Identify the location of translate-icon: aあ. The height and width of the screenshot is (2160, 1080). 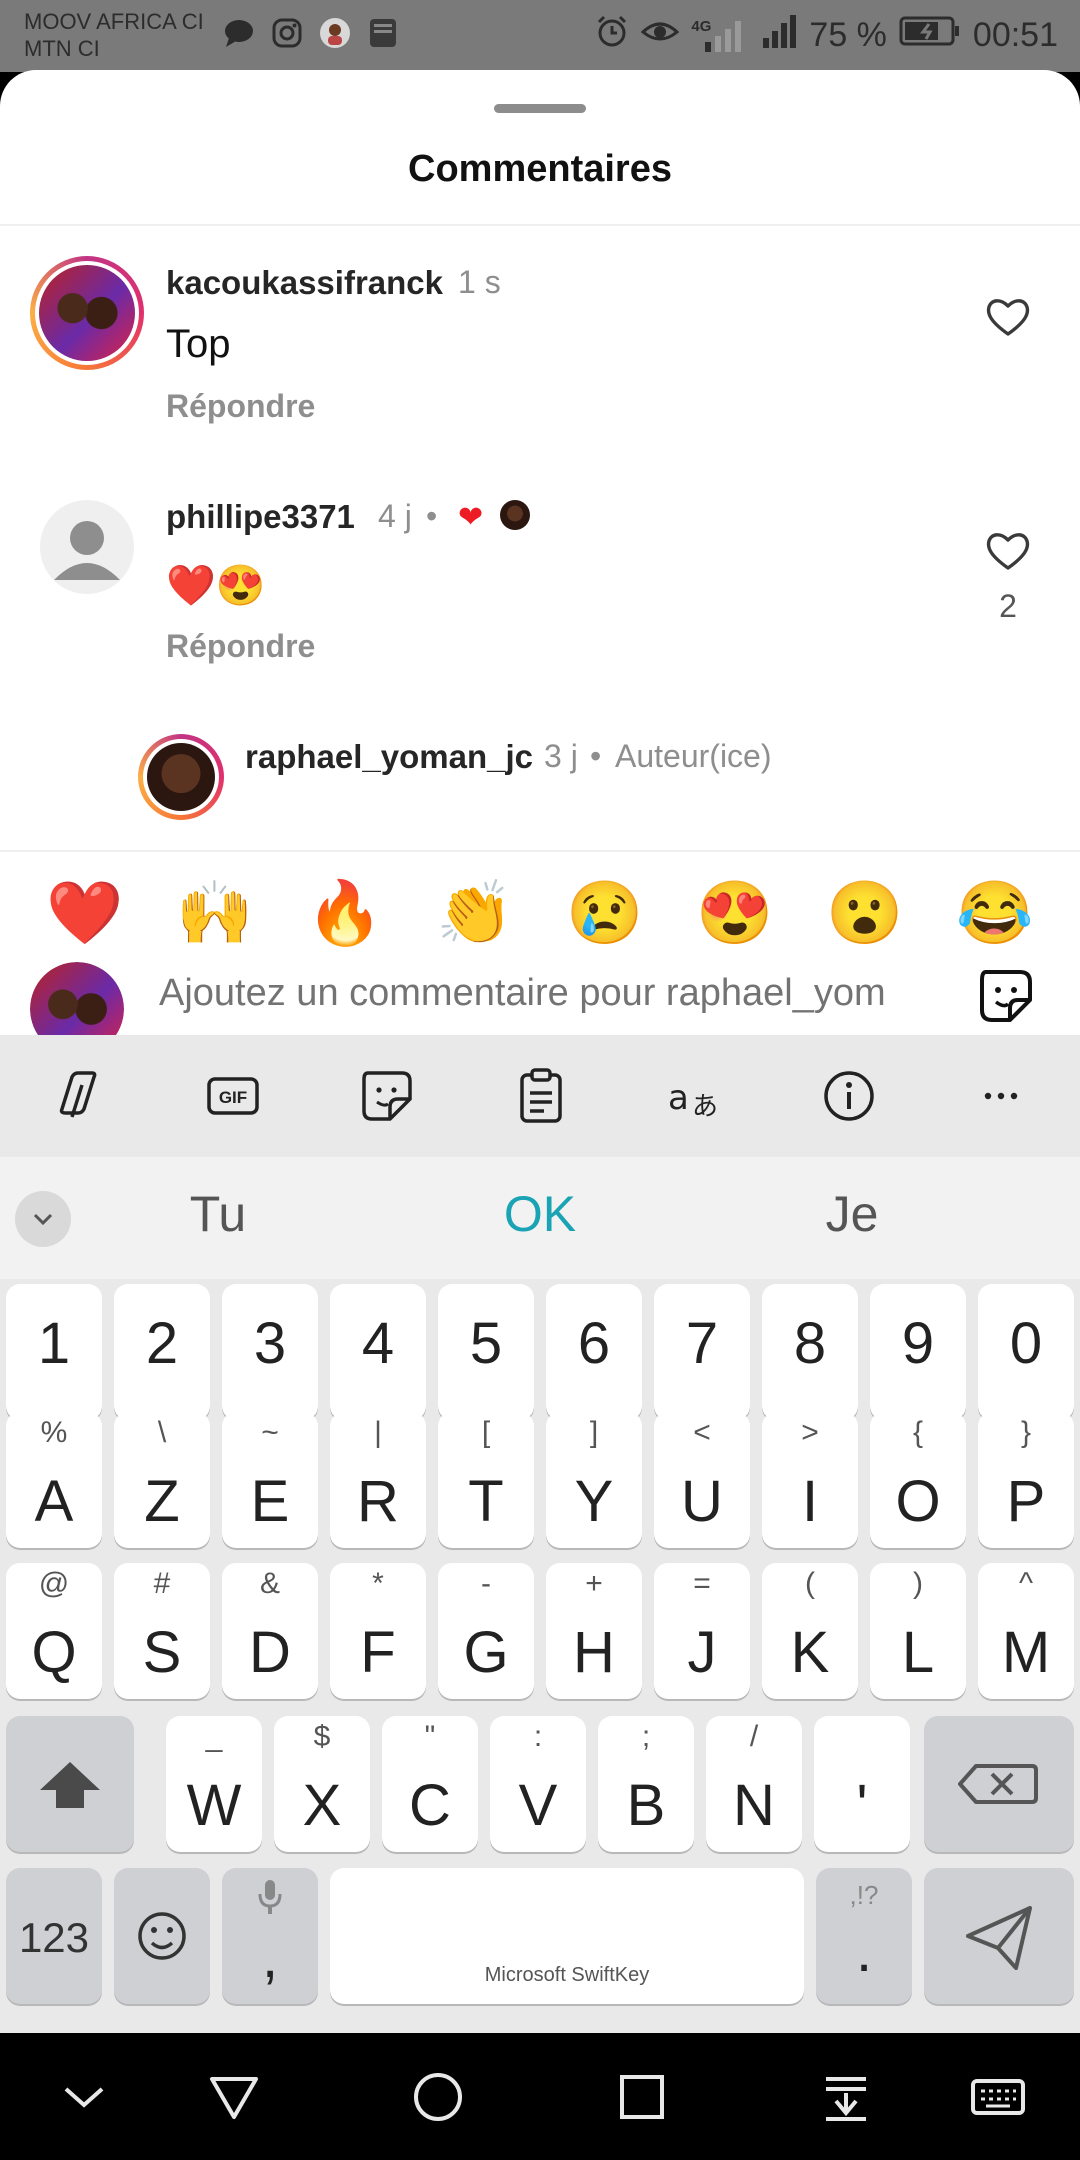
(695, 1096).